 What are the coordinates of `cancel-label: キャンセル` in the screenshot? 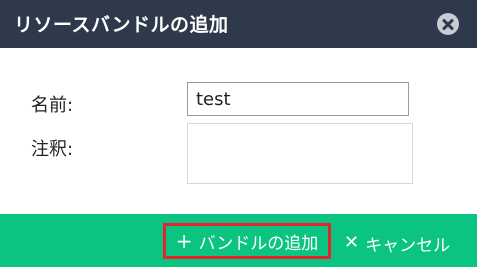 It's located at (408, 245).